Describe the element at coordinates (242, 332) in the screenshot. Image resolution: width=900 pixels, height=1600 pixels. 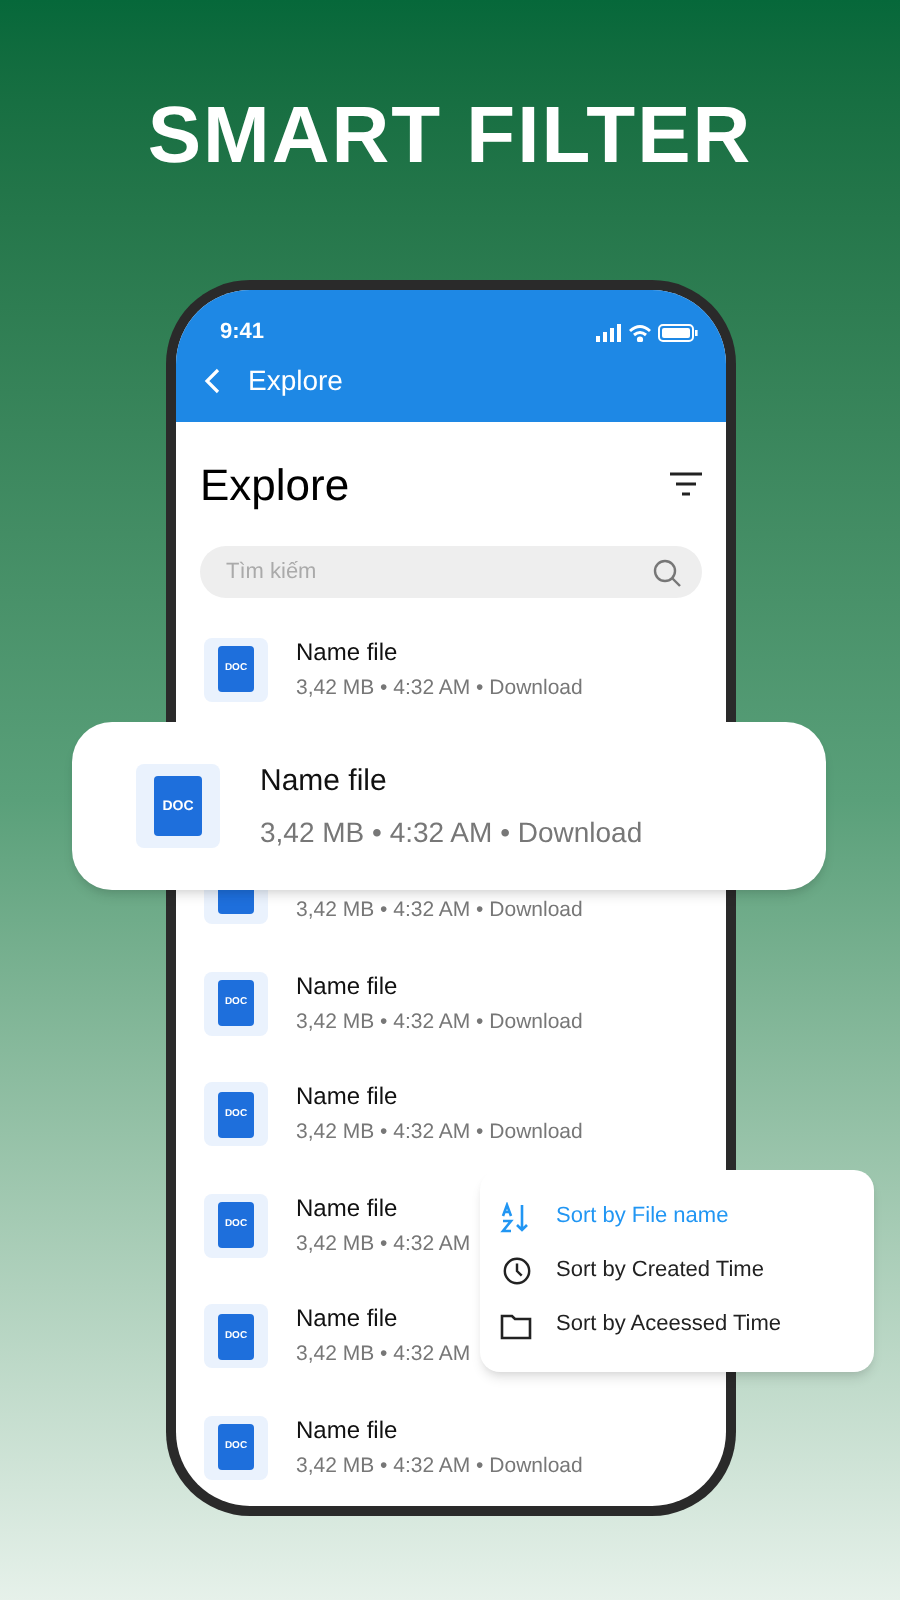
I see `status-time: 9:41` at that location.